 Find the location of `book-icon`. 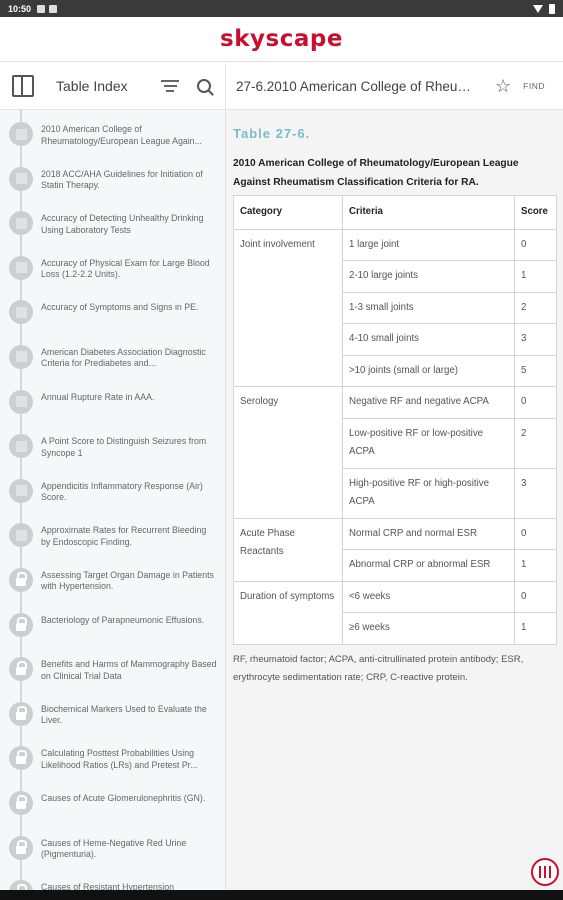

book-icon is located at coordinates (23, 86).